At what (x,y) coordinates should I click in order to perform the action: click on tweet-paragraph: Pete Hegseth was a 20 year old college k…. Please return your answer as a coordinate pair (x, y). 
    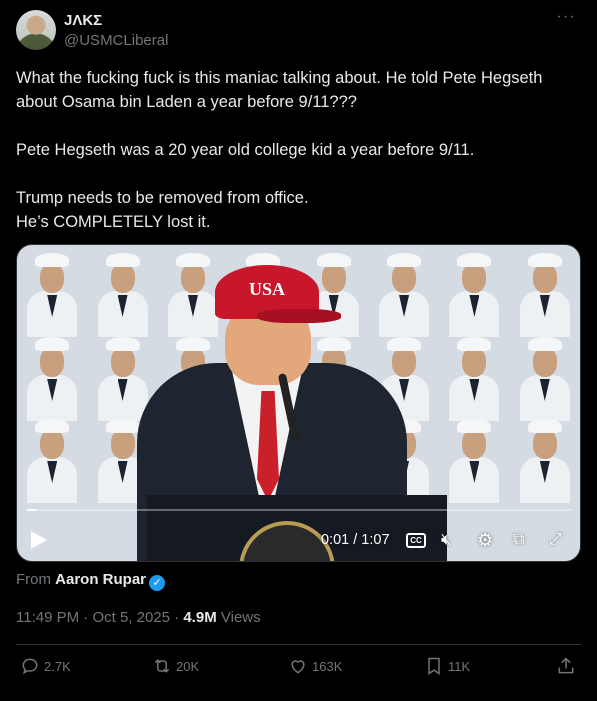
    Looking at the image, I should click on (245, 150).